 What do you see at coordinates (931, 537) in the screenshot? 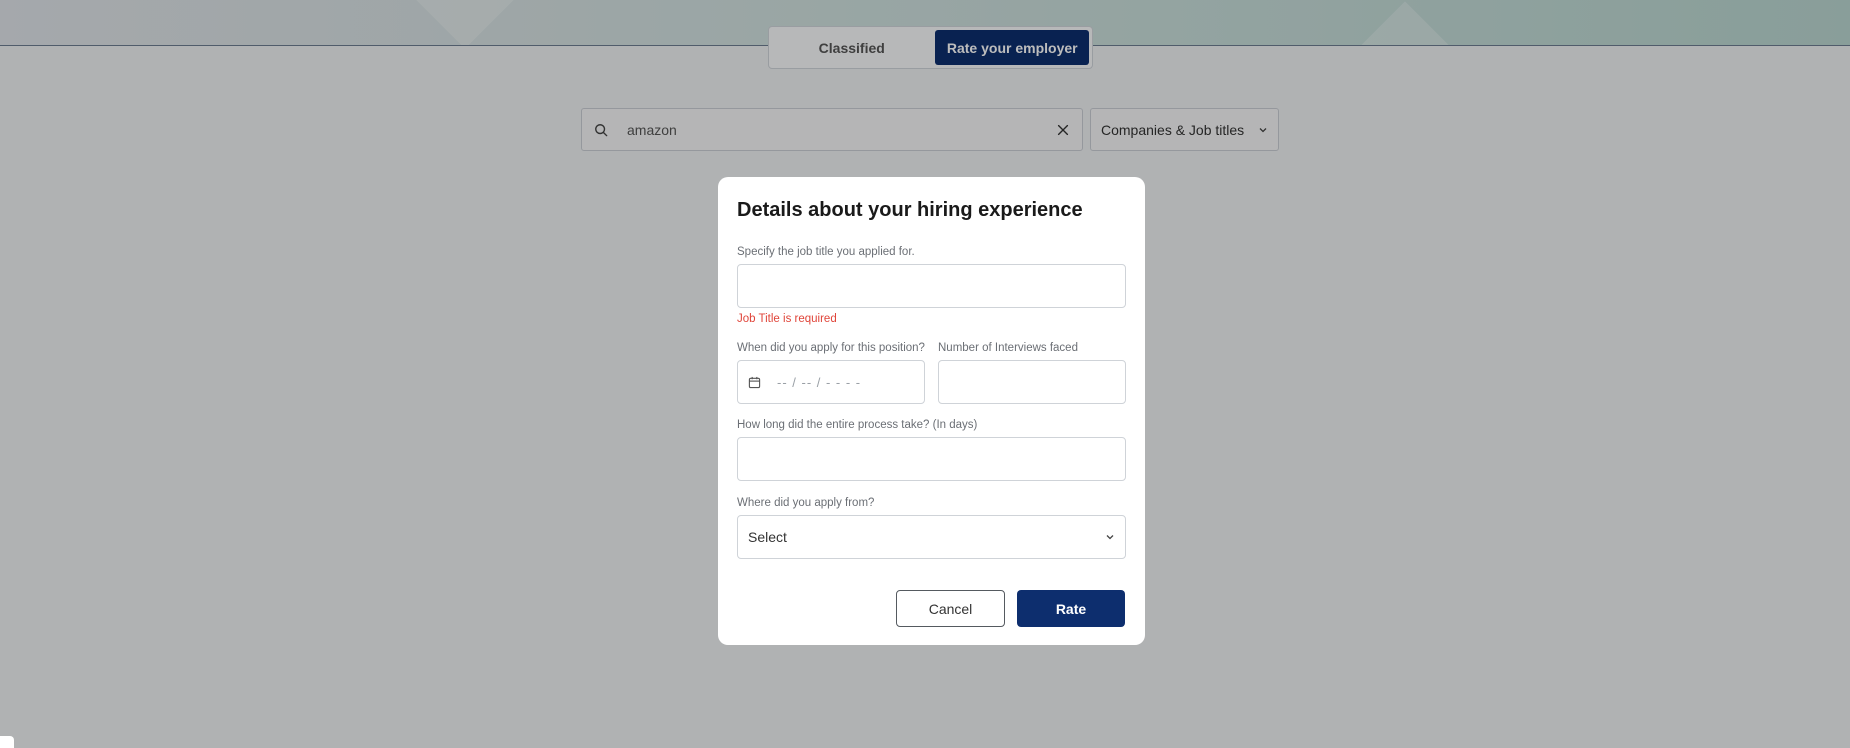
I see `apply-from-select: Select` at bounding box center [931, 537].